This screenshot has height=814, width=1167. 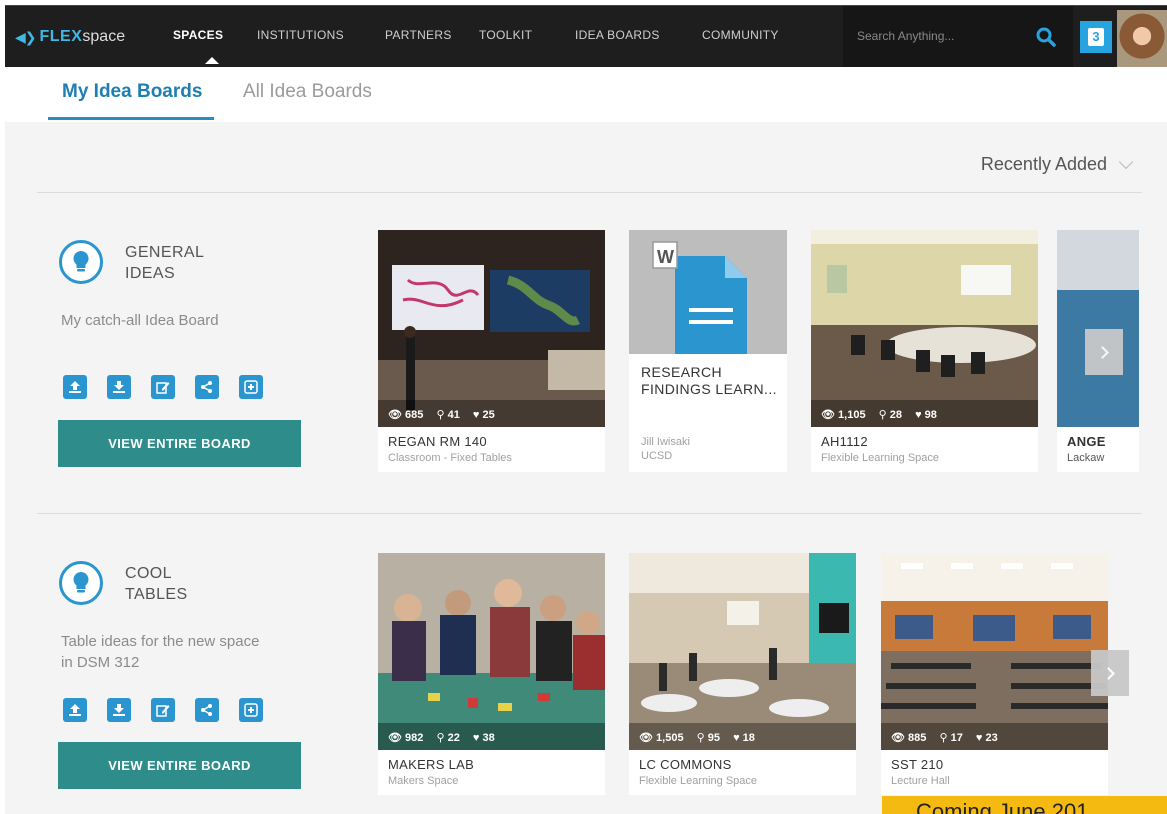 I want to click on card-stats: 👁 1,105 ⚲ 28 ♥ 98, so click(x=884, y=414).